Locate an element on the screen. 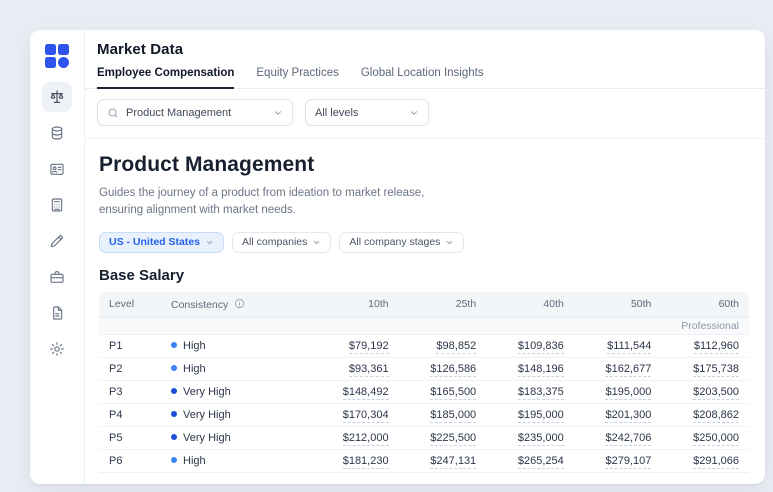  document-icon is located at coordinates (58, 313).